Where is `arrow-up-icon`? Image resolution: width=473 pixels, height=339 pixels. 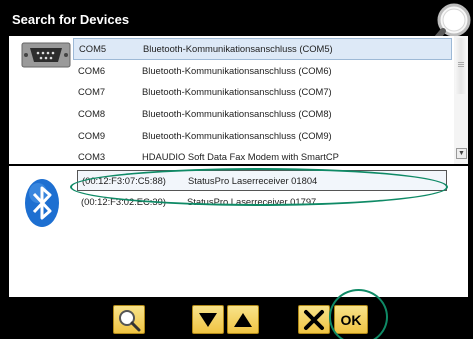
arrow-up-icon is located at coordinates (243, 319).